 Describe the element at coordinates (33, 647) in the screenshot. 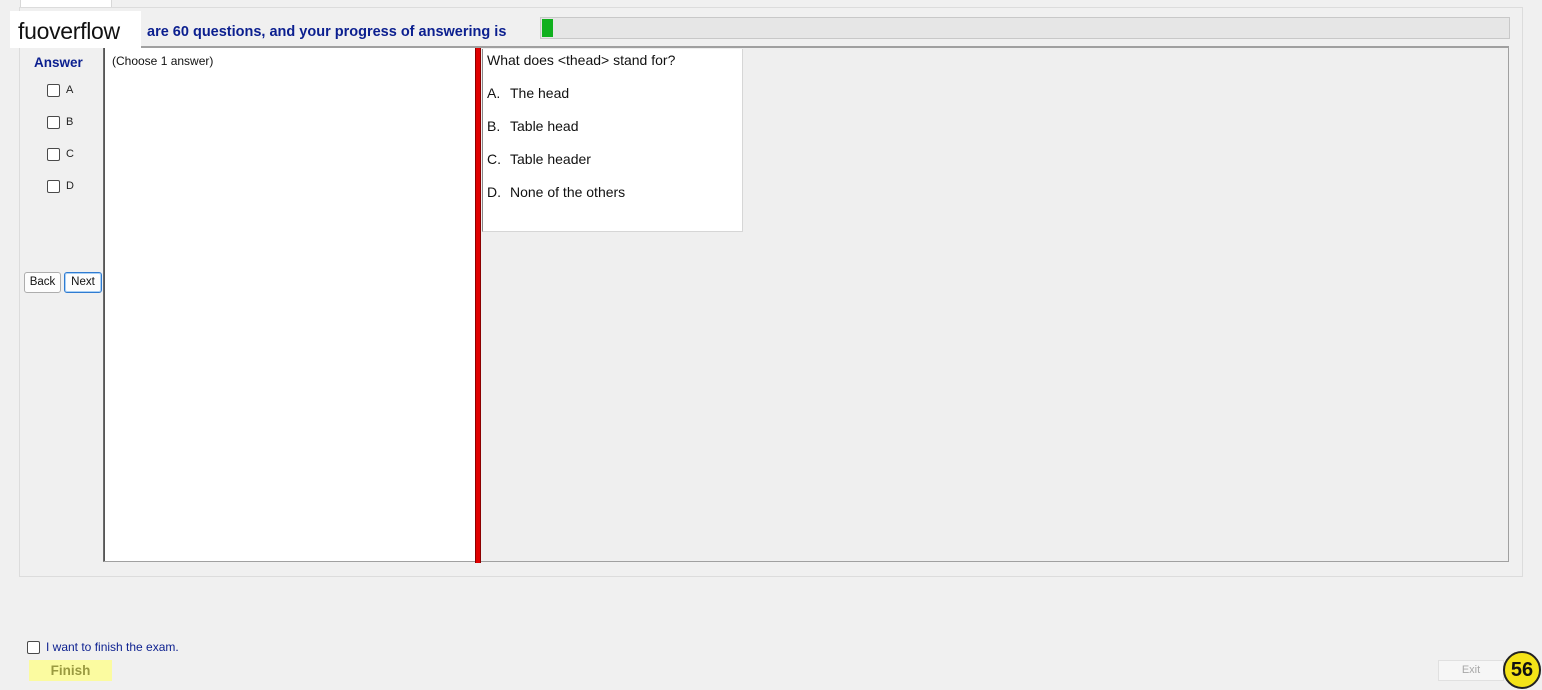

I see `finish-checkbox-box` at that location.